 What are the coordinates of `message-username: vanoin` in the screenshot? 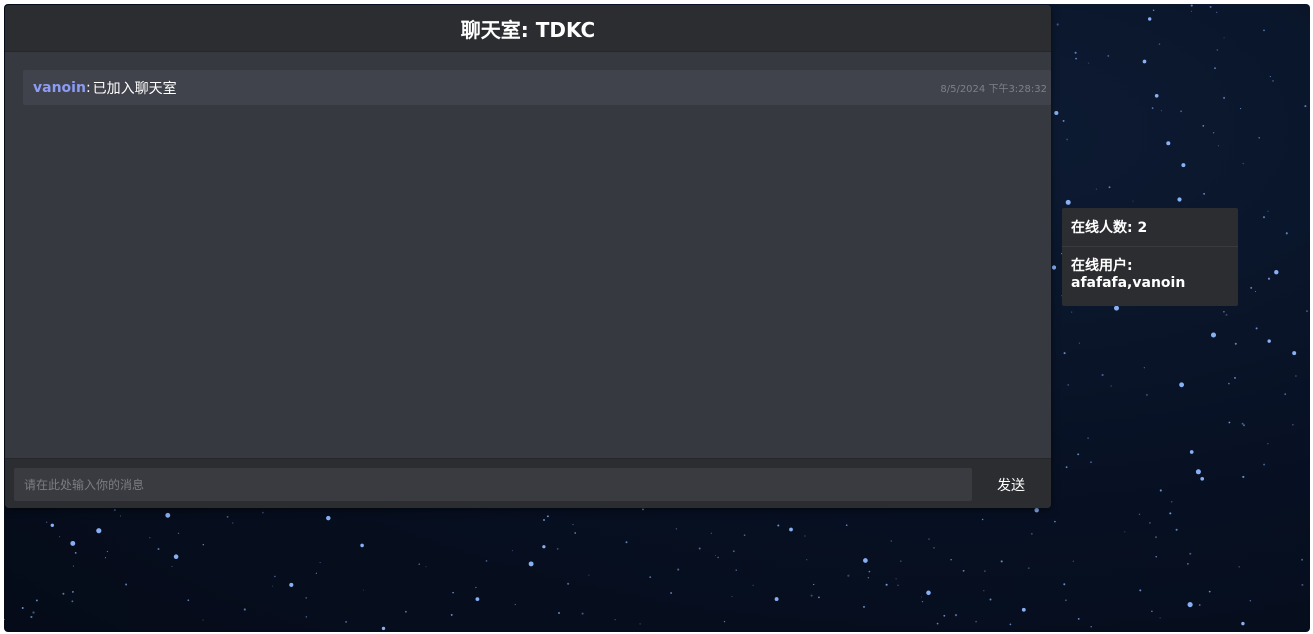 It's located at (59, 87).